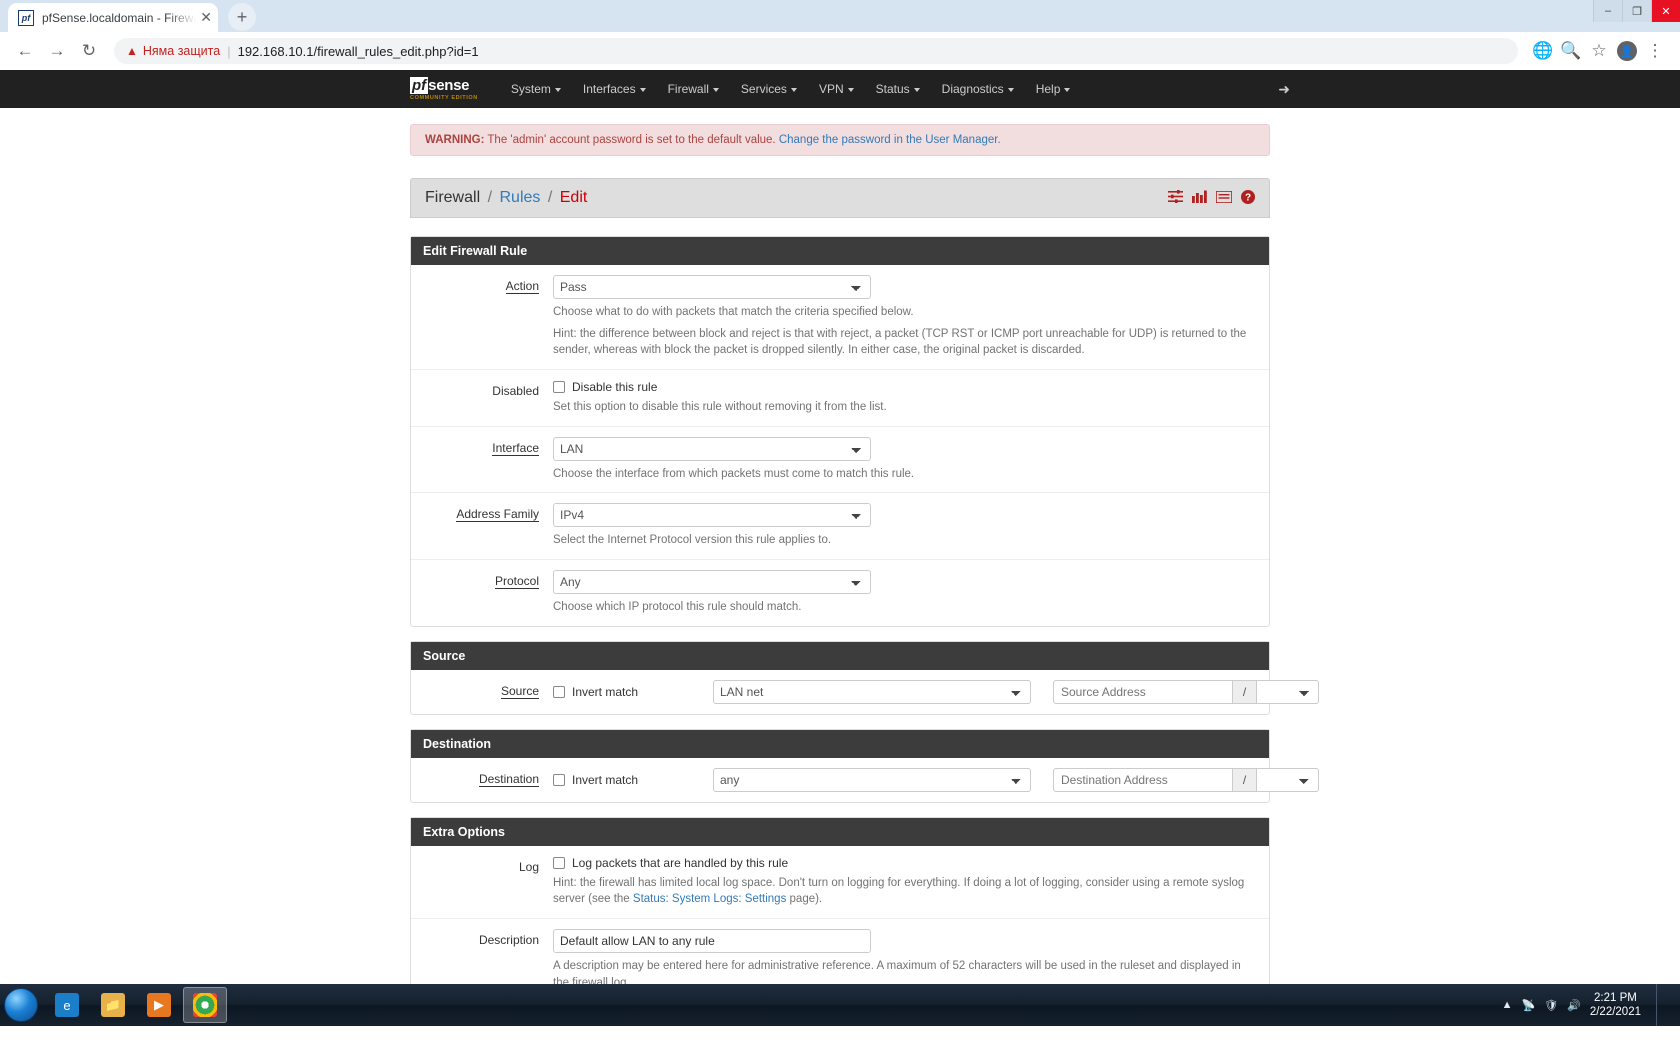 The height and width of the screenshot is (1050, 1680). I want to click on source-panel: Source Source Invert match LAN net /, so click(864, 677).